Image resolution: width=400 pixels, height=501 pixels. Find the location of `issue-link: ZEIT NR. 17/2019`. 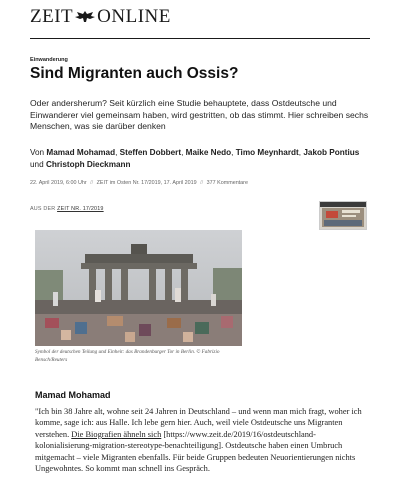

issue-link: ZEIT NR. 17/2019 is located at coordinates (80, 209).